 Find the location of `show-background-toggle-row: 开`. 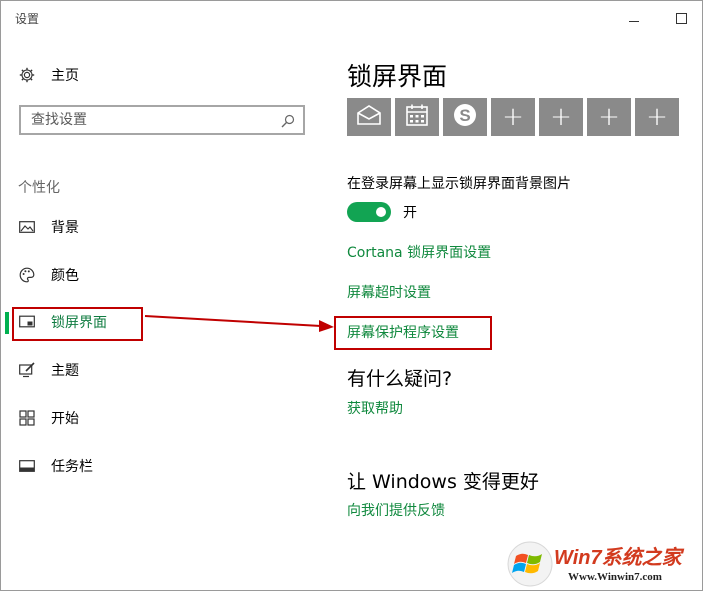

show-background-toggle-row: 开 is located at coordinates (382, 212).